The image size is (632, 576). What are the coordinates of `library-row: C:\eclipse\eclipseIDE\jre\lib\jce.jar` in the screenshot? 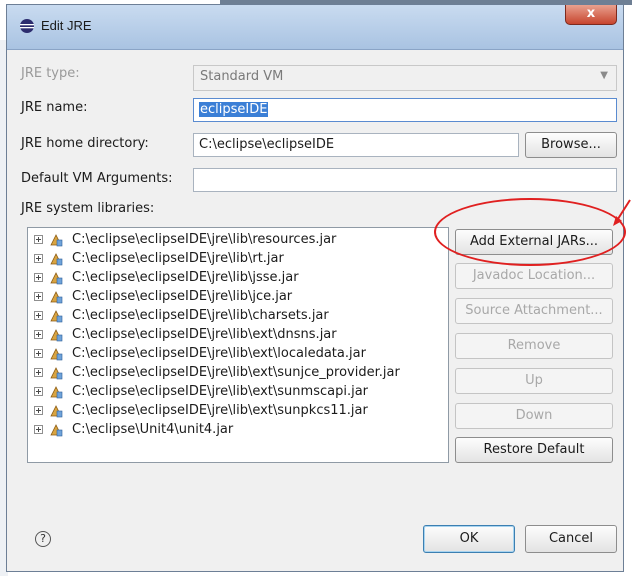 It's located at (238, 297).